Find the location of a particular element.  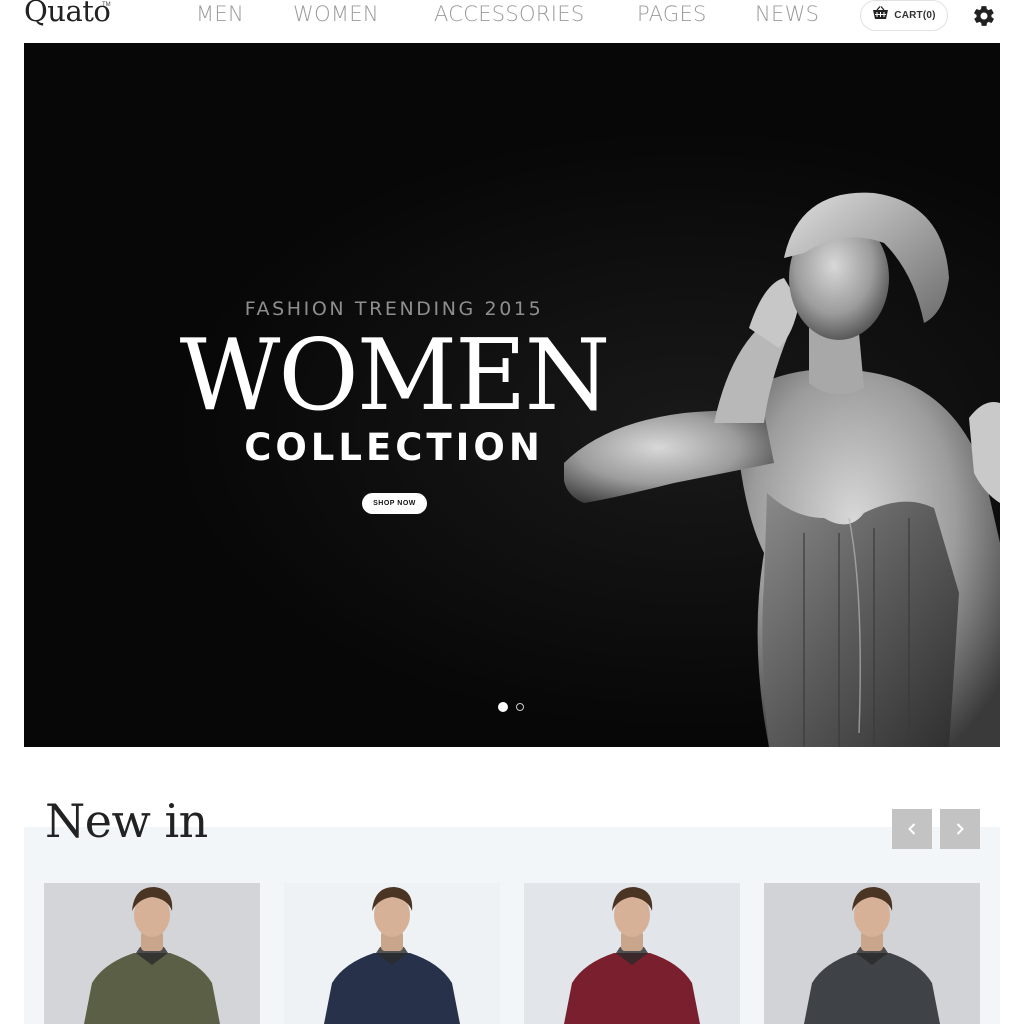

hero-subtitle: COLLECTION is located at coordinates (394, 447).